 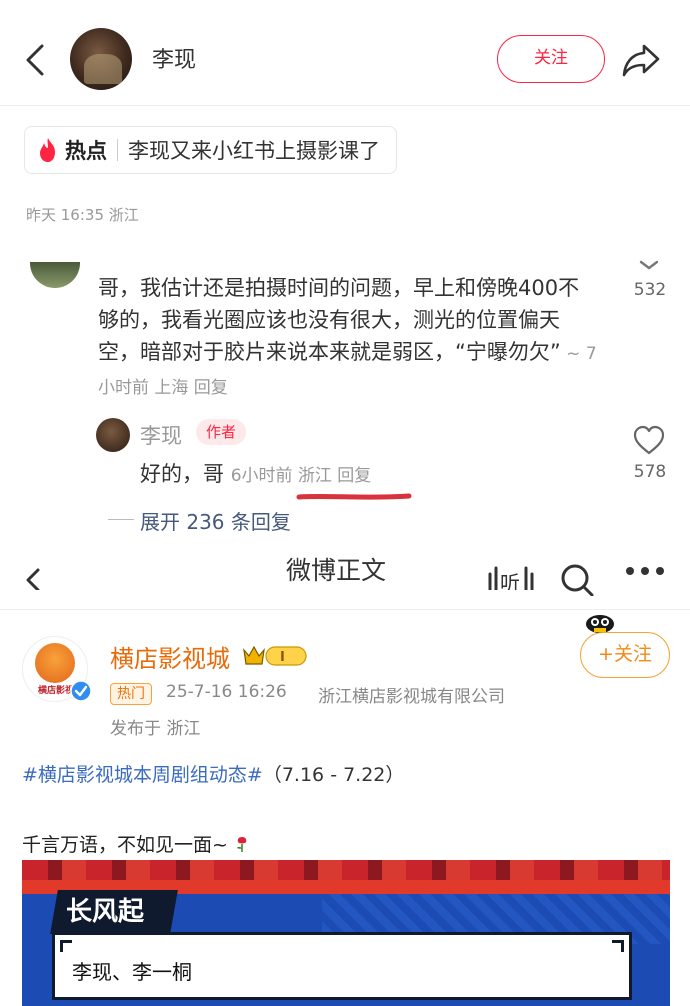 I want to click on top-bar: 李现 关注, so click(x=345, y=53).